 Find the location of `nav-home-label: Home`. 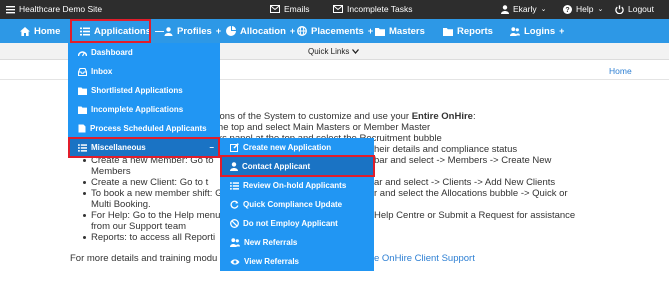

nav-home-label: Home is located at coordinates (47, 31).